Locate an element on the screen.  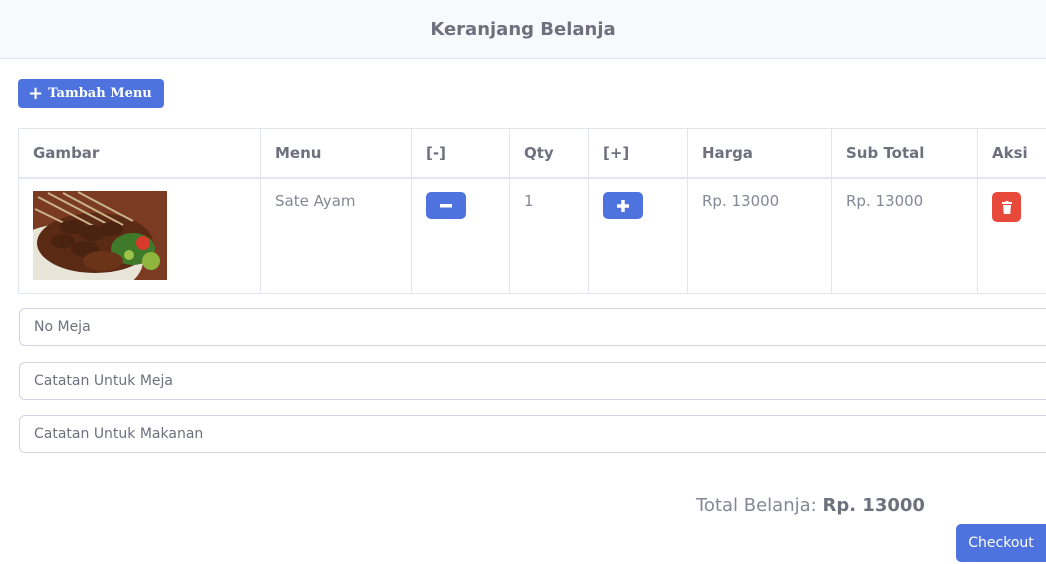
no-meja-input is located at coordinates (532, 327).